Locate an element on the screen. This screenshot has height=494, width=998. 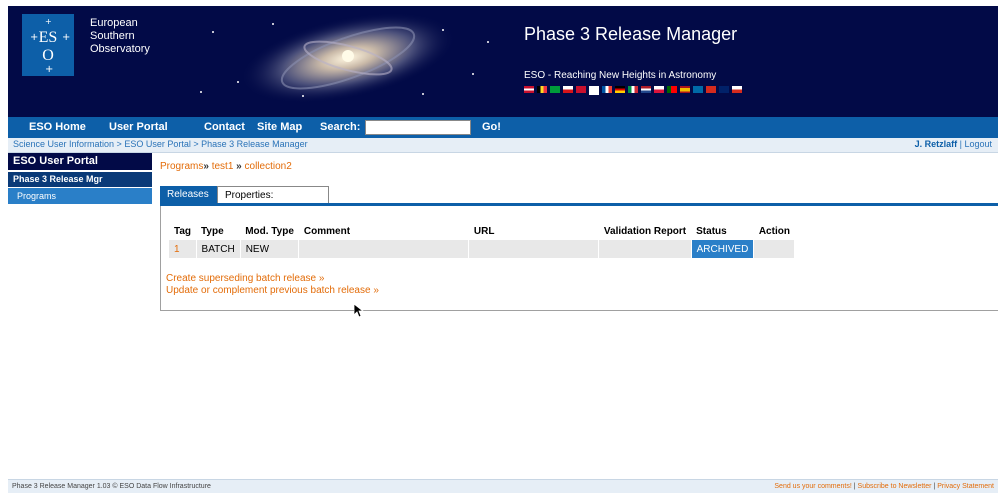
flag-belgium-icon is located at coordinates (542, 89).